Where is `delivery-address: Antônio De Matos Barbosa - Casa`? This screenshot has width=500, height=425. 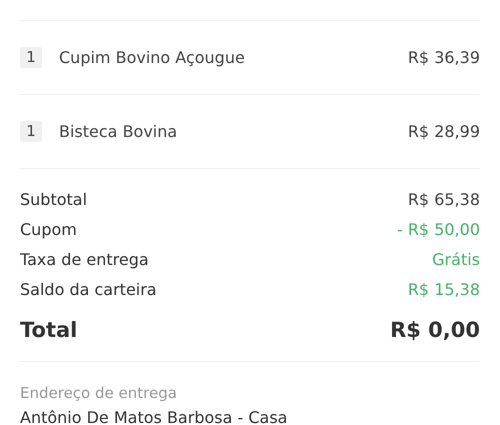
delivery-address: Antônio De Matos Barbosa - Casa is located at coordinates (154, 416).